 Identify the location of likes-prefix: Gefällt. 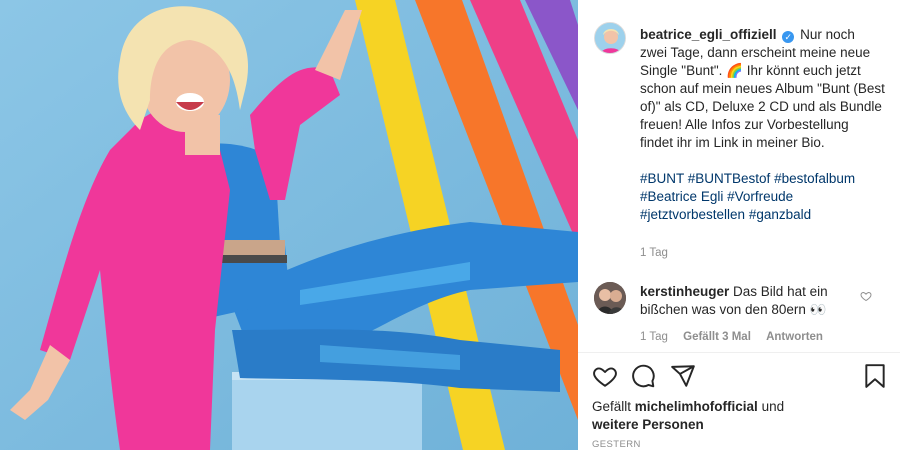
(612, 406).